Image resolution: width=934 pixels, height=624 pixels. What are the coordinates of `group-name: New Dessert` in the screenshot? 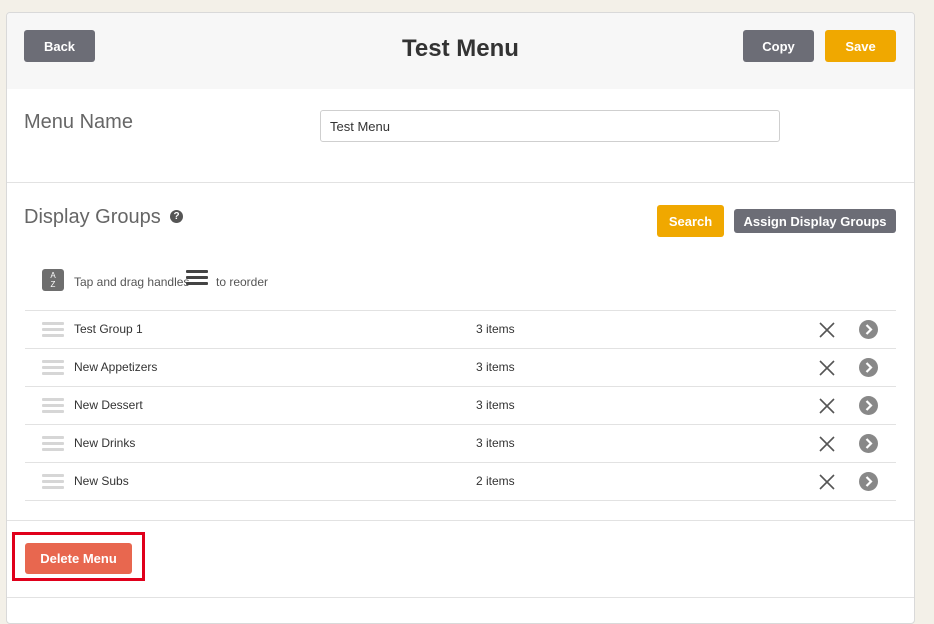 It's located at (108, 405).